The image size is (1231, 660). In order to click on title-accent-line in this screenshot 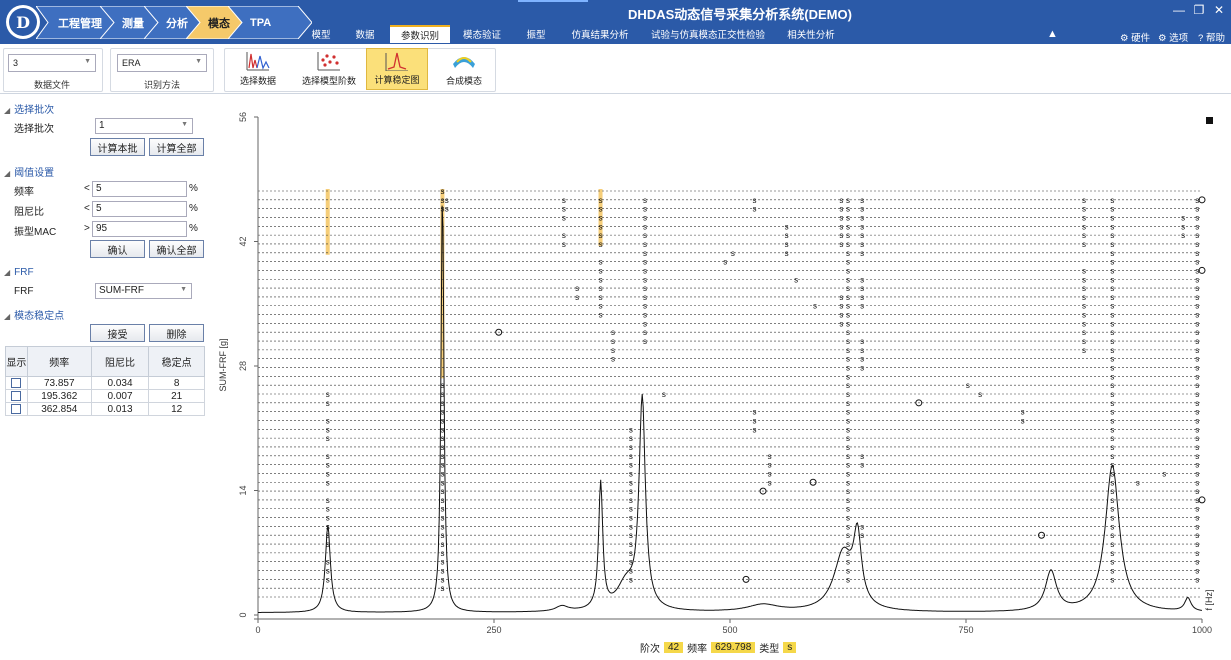, I will do `click(553, 1)`.